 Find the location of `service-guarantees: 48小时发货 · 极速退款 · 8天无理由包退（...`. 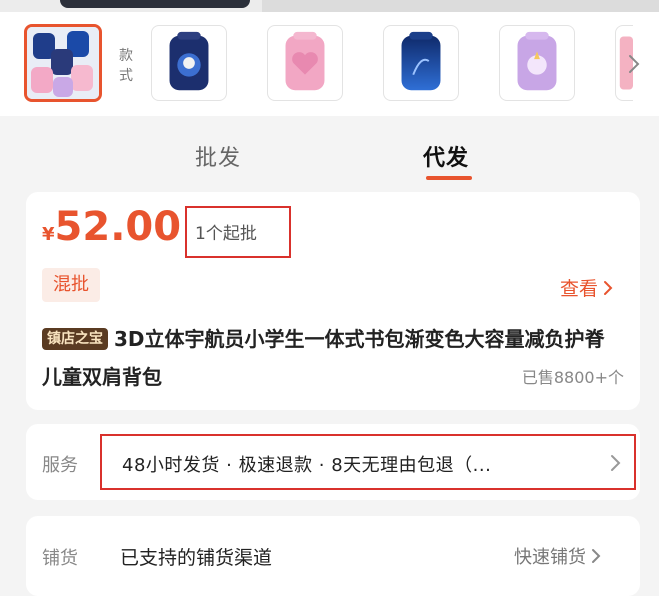

service-guarantees: 48小时发货 · 极速退款 · 8天无理由包退（... is located at coordinates (307, 465).